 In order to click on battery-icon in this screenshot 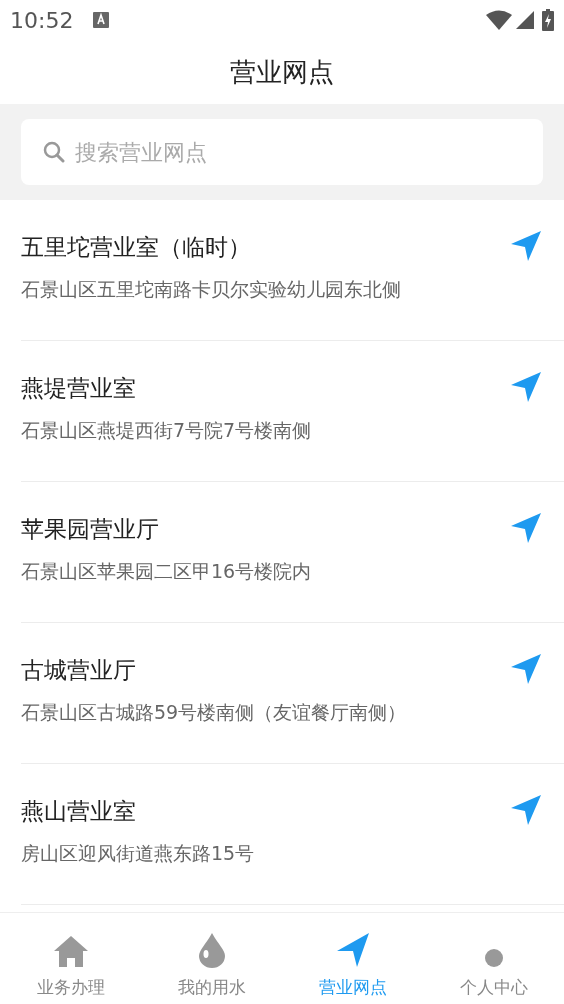, I will do `click(548, 20)`.